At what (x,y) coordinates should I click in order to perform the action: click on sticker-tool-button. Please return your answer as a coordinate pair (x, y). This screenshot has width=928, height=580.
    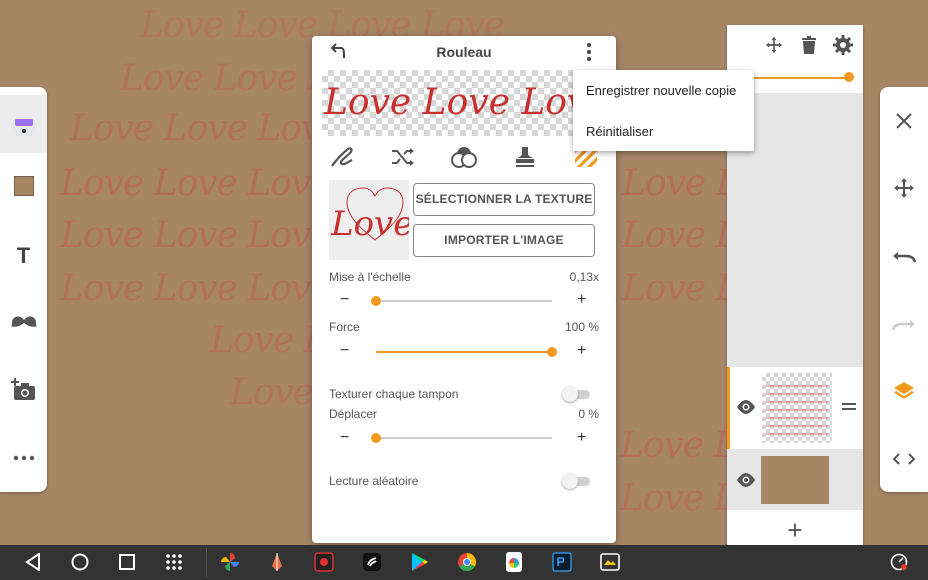
    Looking at the image, I should click on (23, 322).